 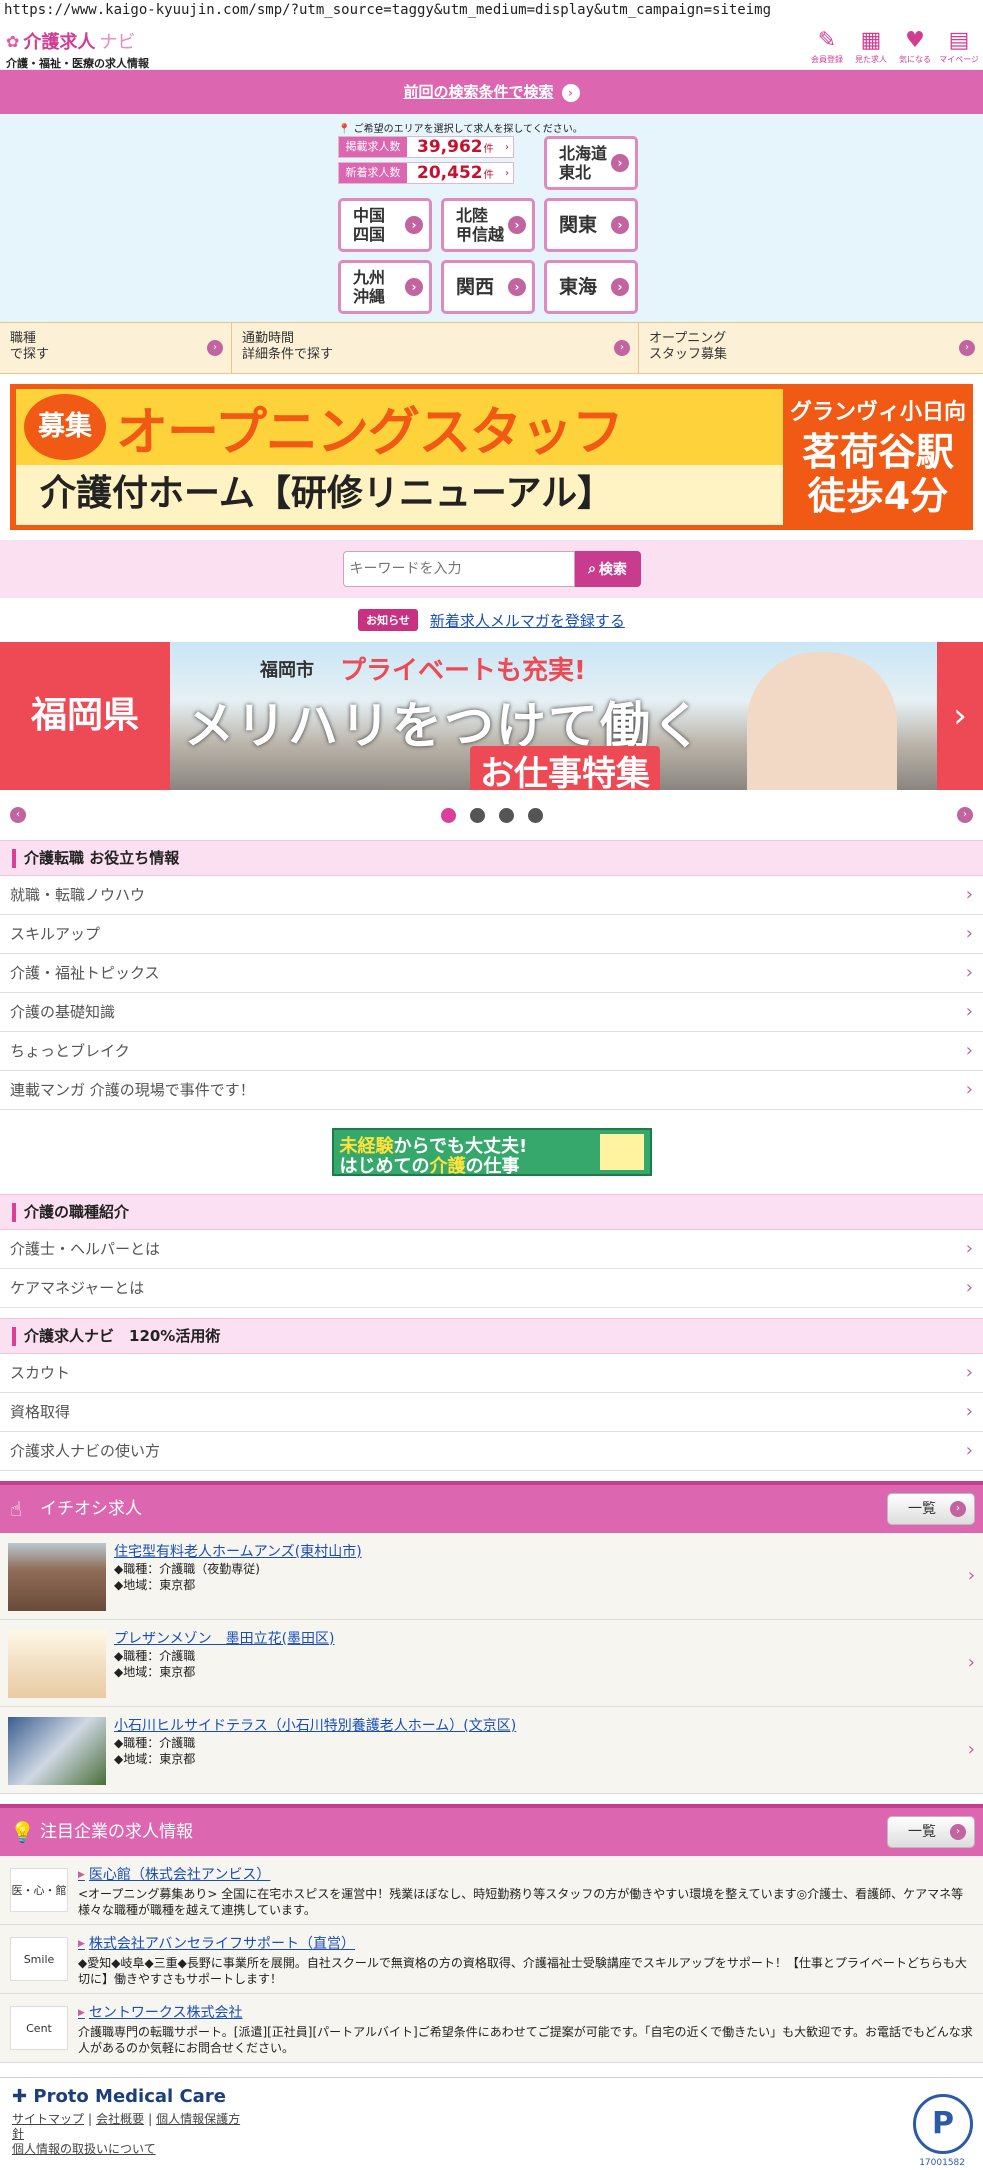 I want to click on keyword-input, so click(x=458, y=569).